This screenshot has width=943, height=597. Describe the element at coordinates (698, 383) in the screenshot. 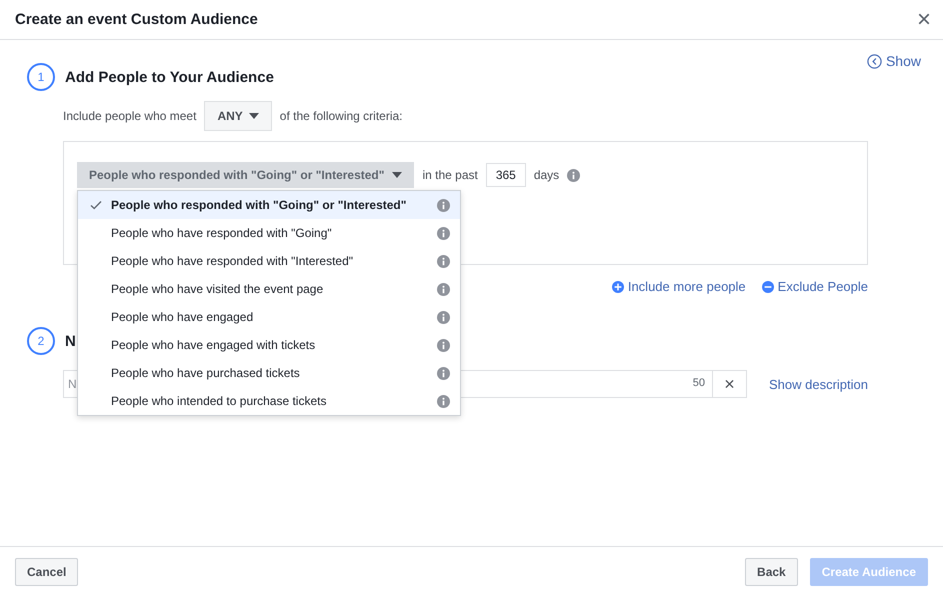

I see `character-count: 50` at that location.